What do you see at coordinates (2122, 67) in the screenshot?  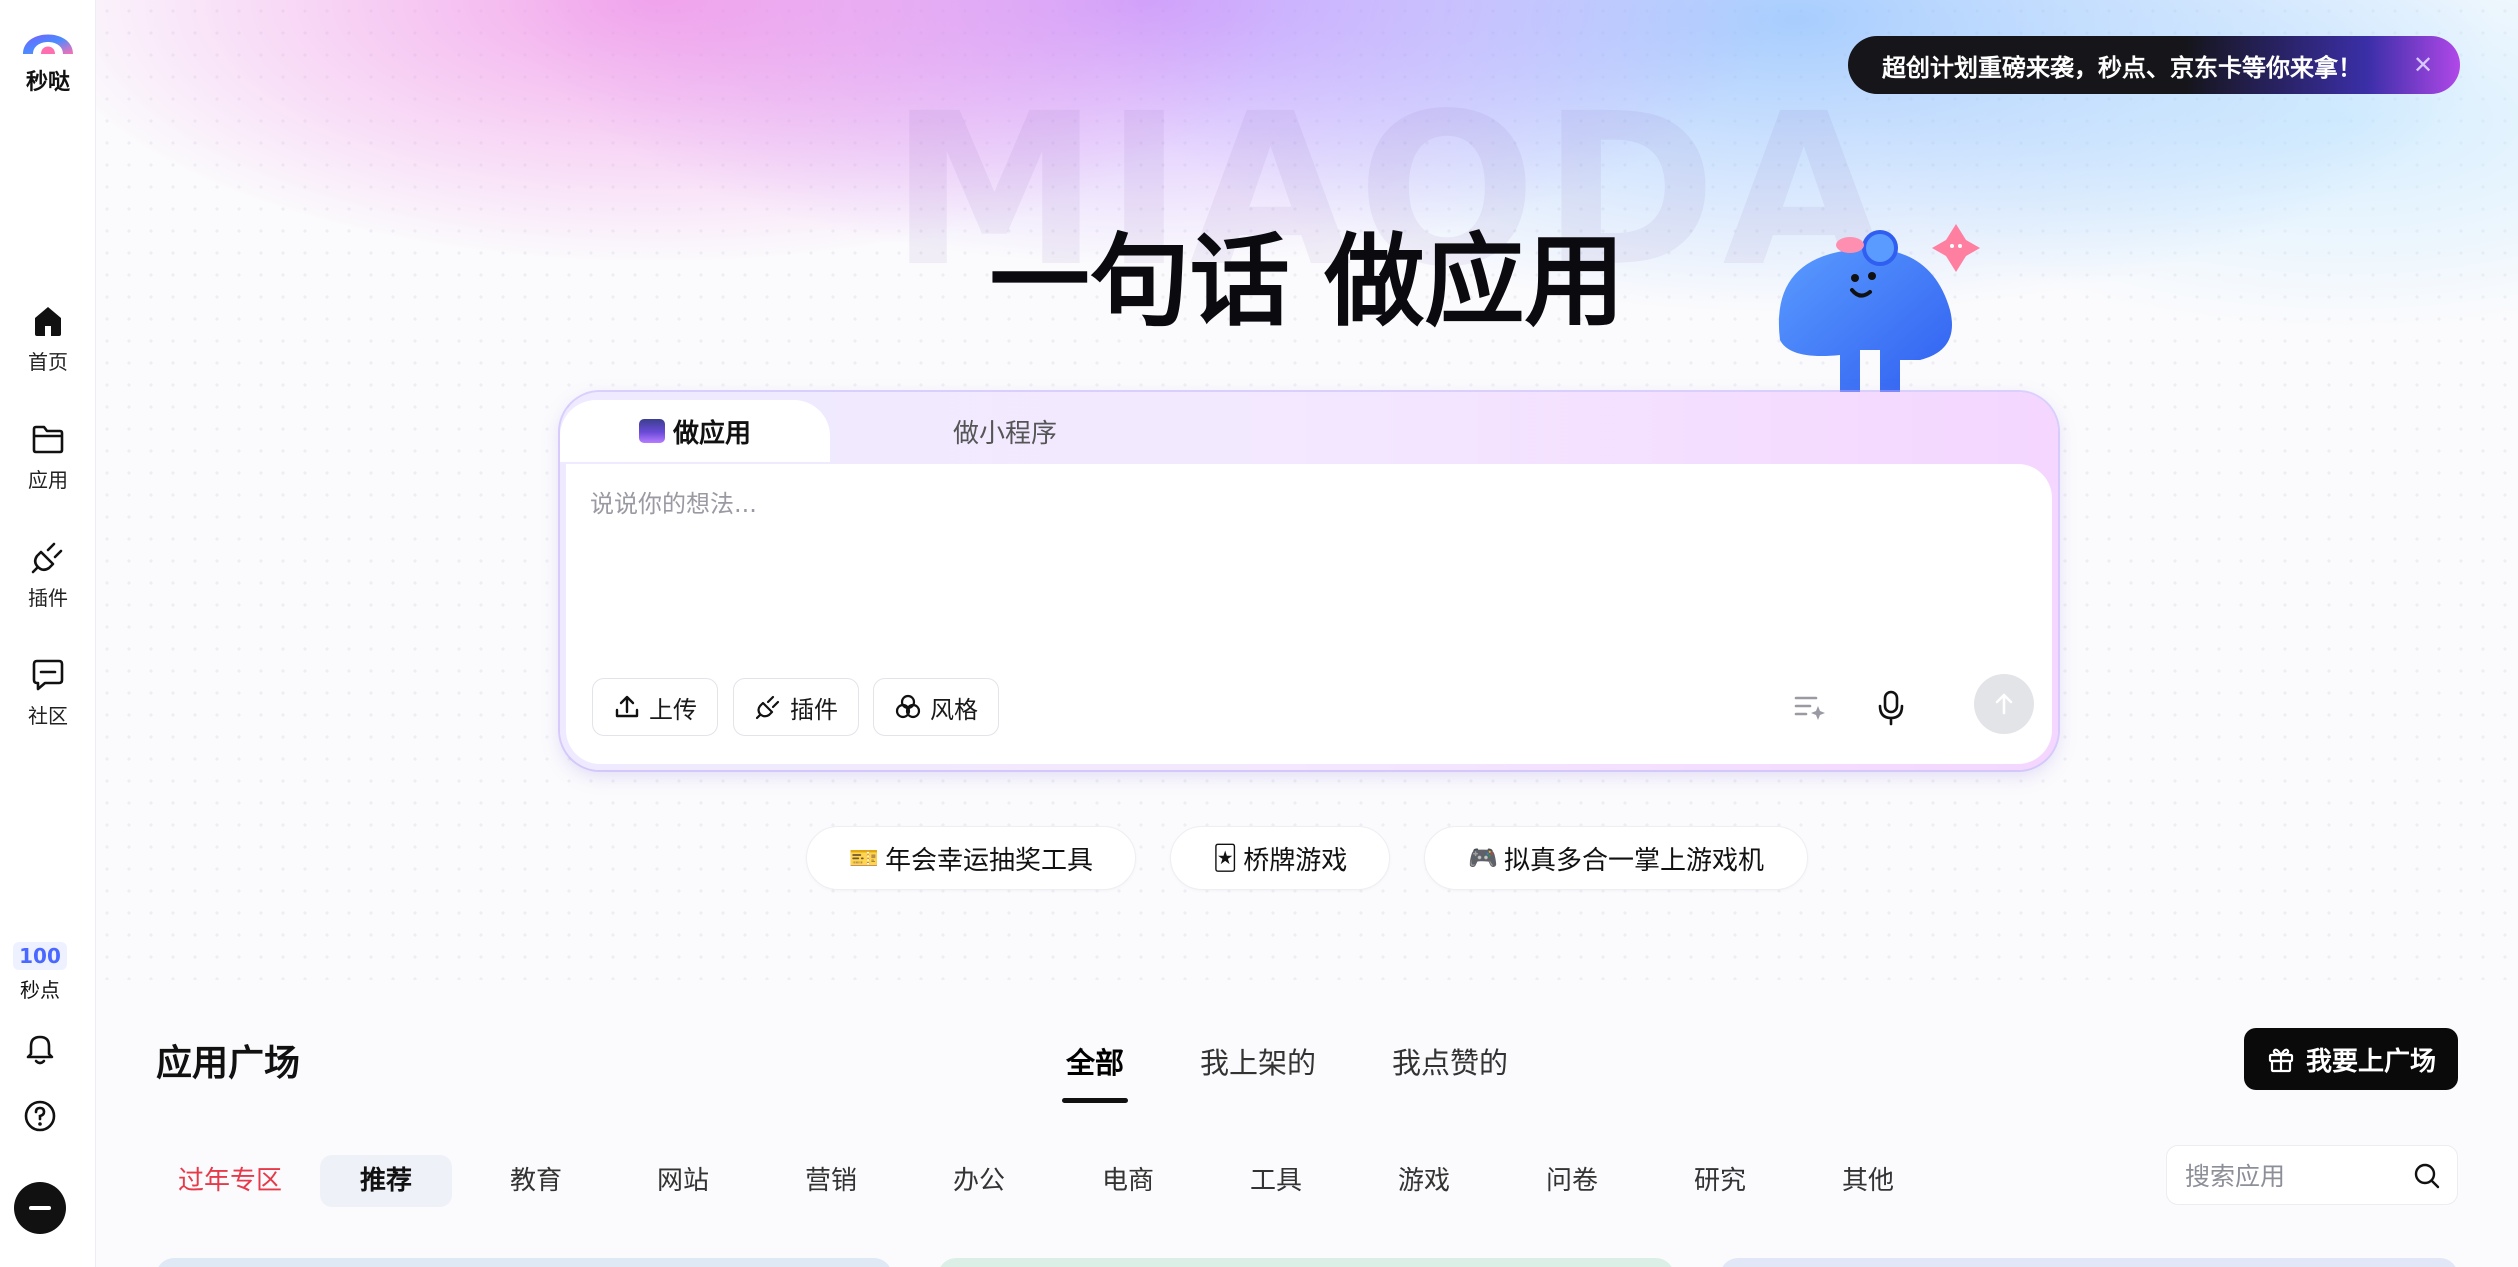 I see `announcement-text: 超创计划重磅来袭，秒点、京东卡等你来拿！` at bounding box center [2122, 67].